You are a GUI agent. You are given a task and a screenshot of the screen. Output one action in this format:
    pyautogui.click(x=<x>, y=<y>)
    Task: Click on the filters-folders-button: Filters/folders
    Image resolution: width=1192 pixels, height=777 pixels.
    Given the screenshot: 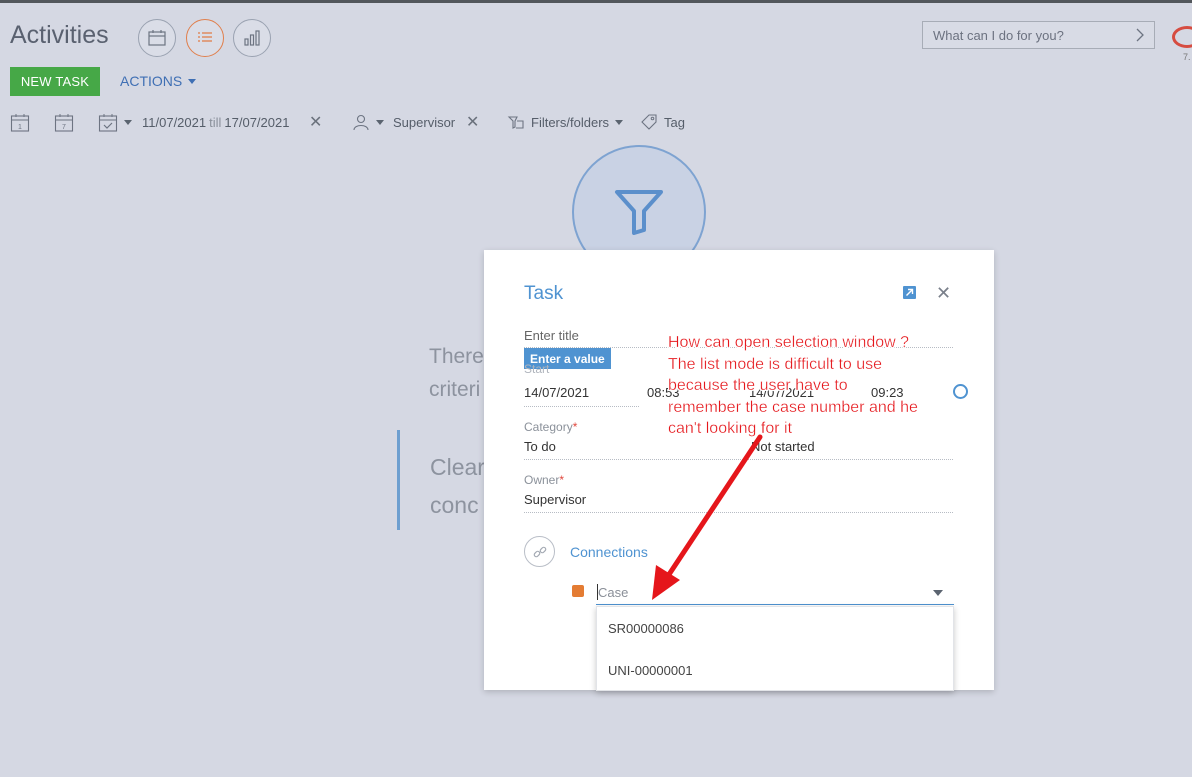 What is the action you would take?
    pyautogui.click(x=565, y=122)
    